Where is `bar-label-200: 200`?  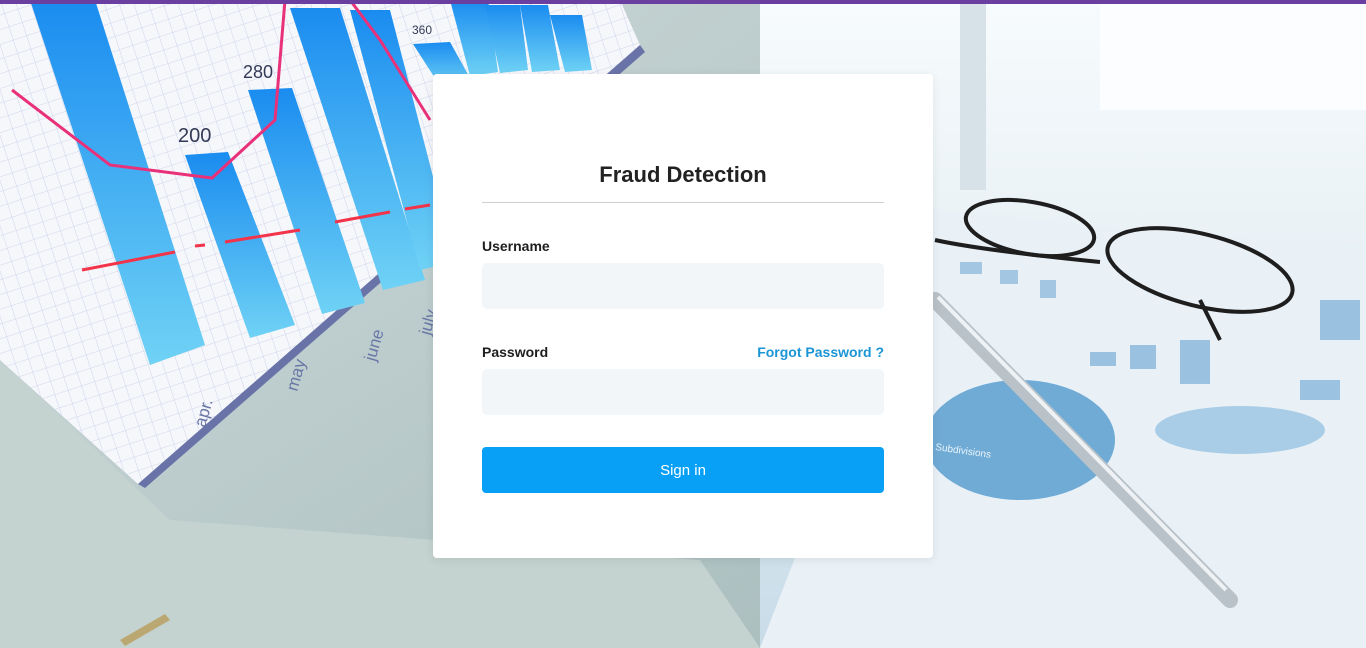 bar-label-200: 200 is located at coordinates (194, 136).